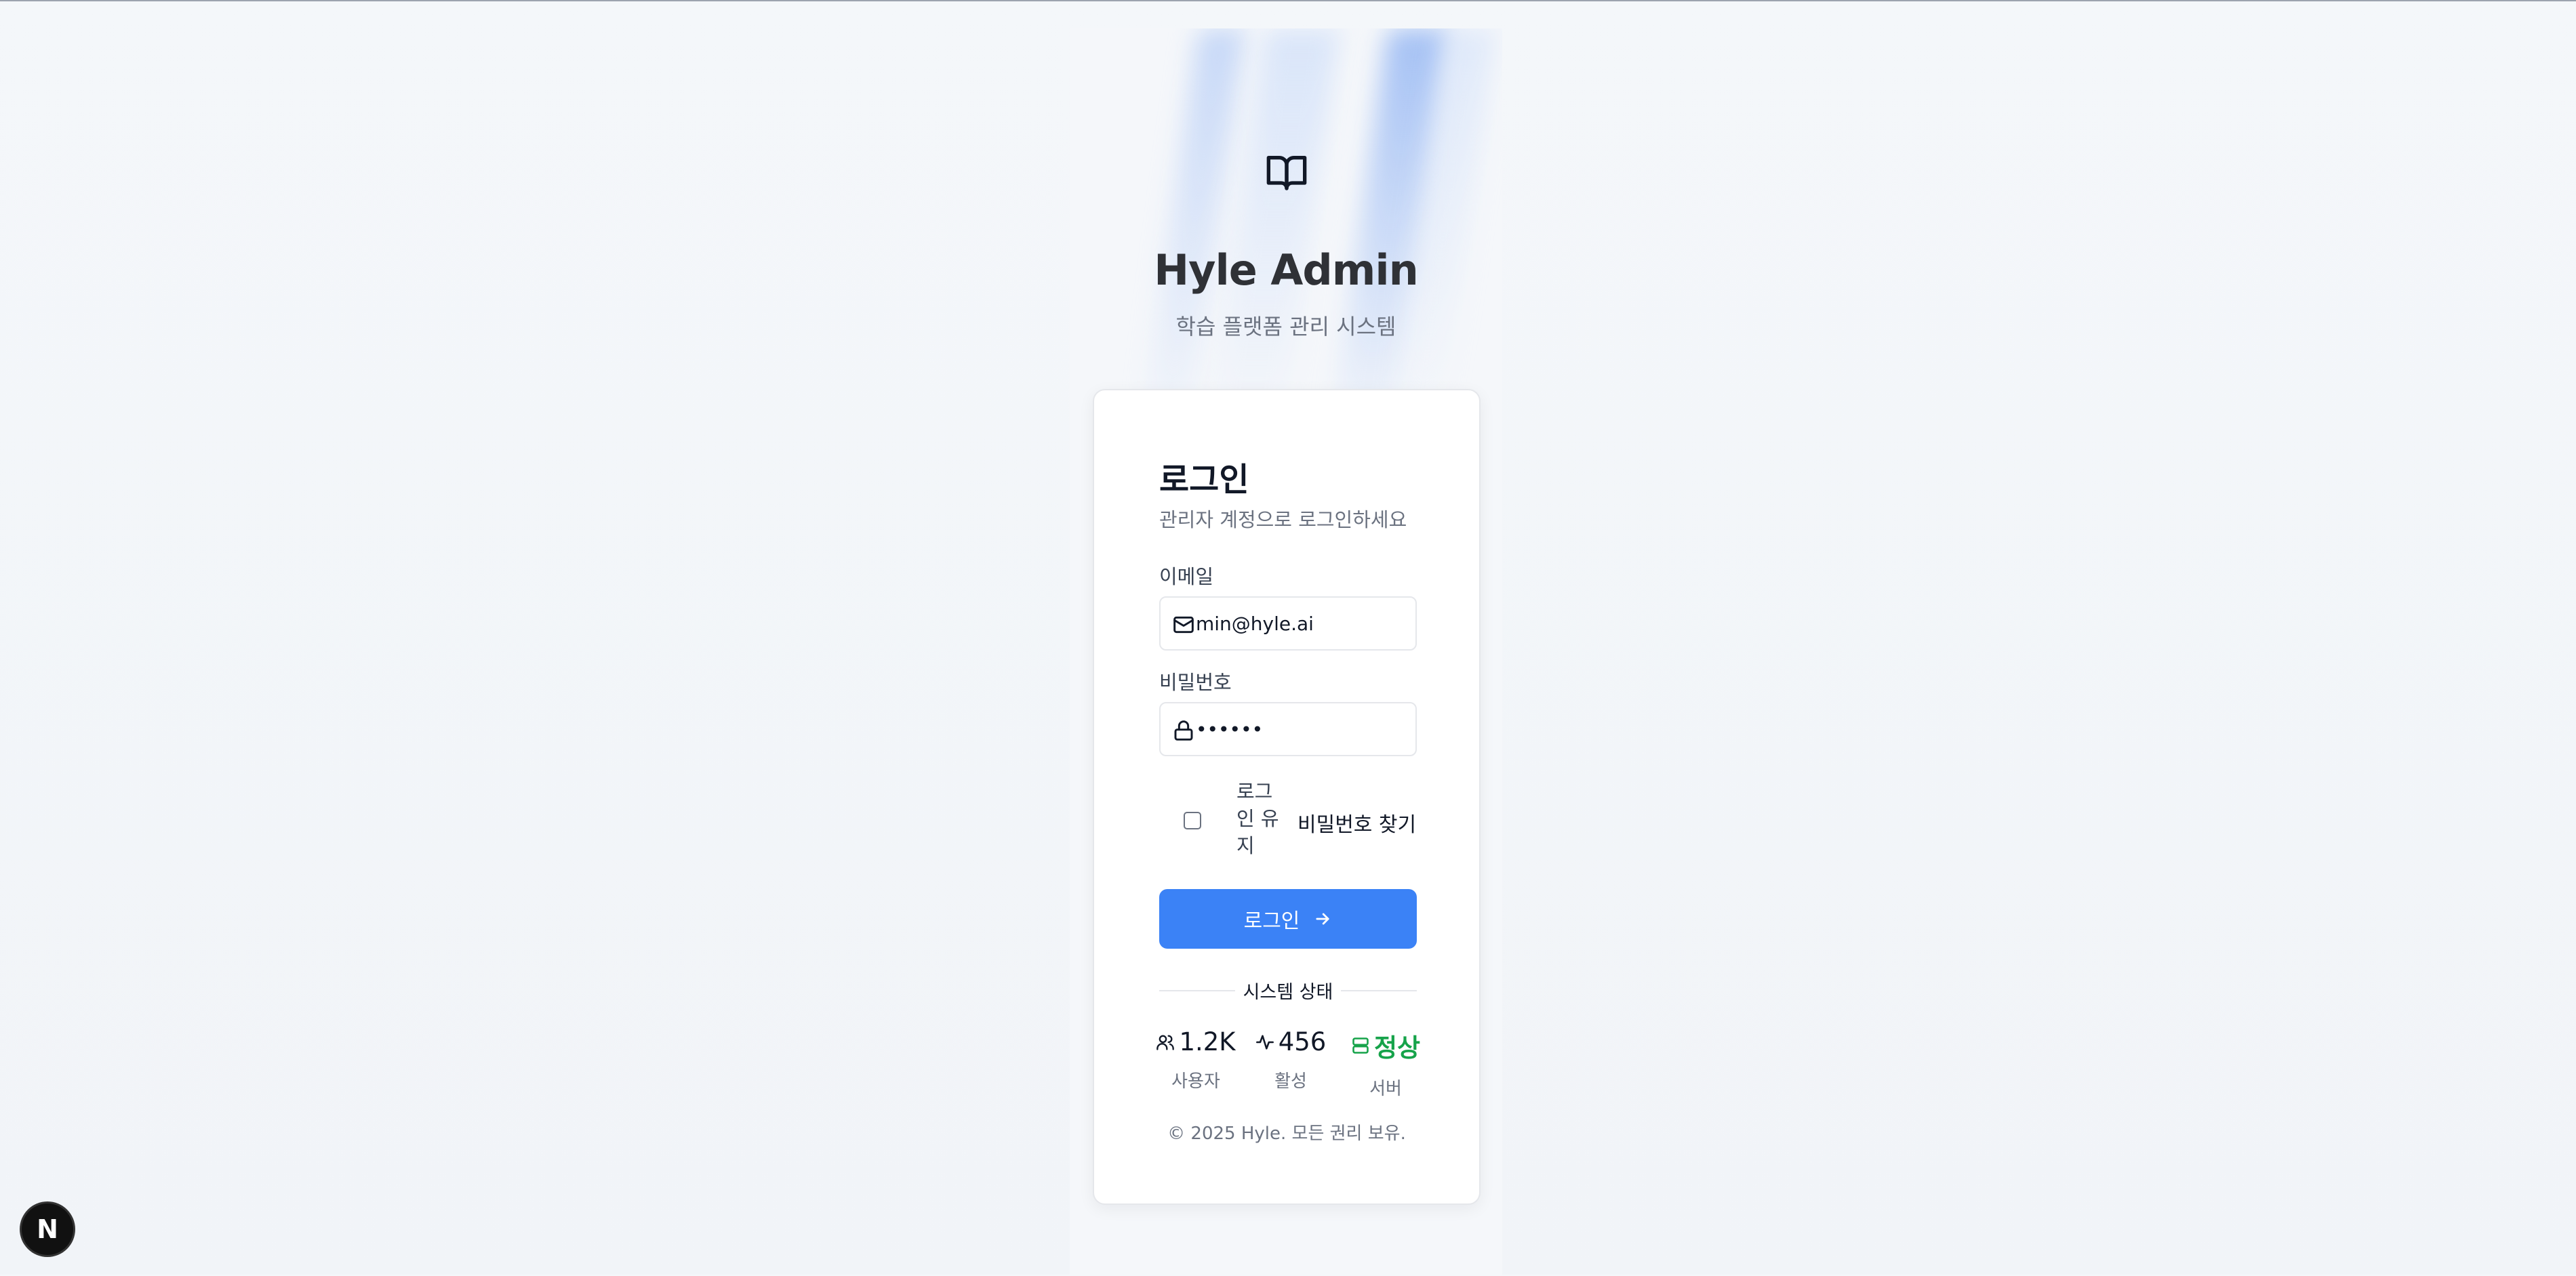  Describe the element at coordinates (1302, 1041) in the screenshot. I see `stat-active-value: 456` at that location.